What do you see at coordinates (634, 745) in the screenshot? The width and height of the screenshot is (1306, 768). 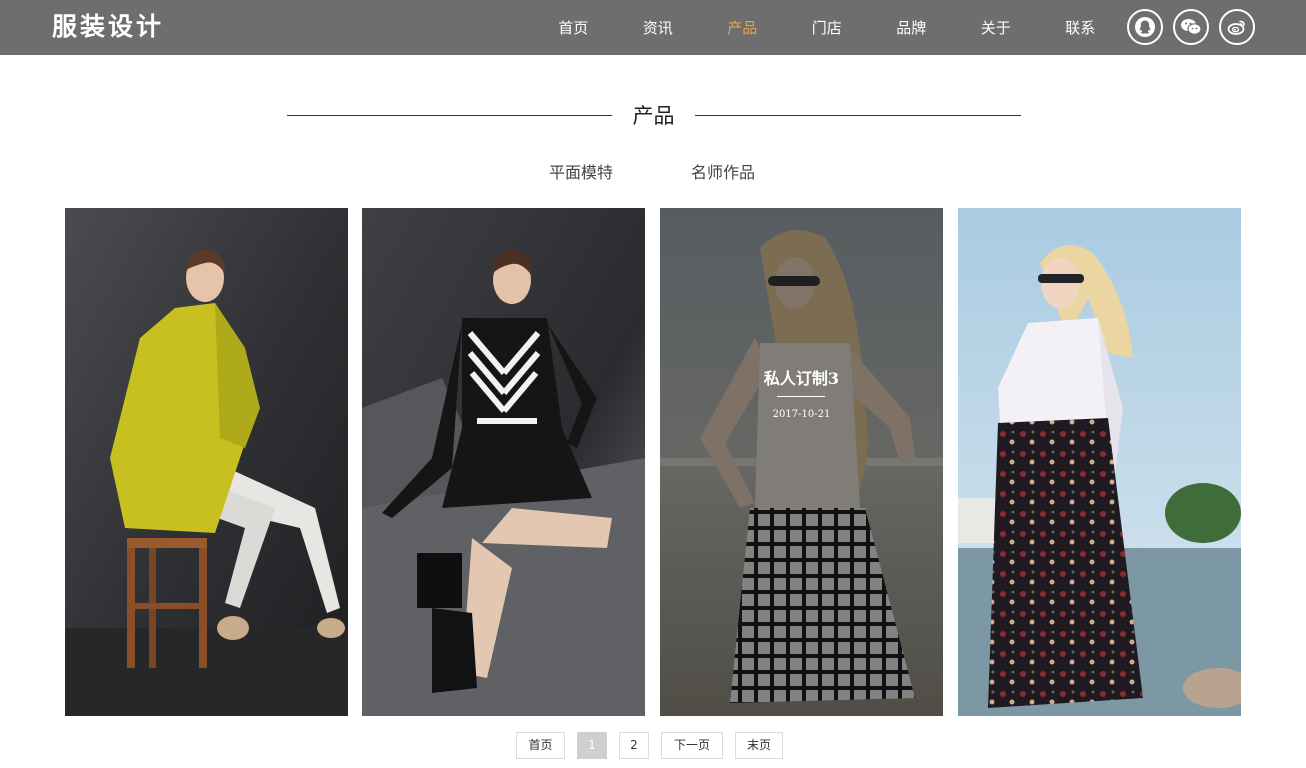 I see `pagination-page-2: 2` at bounding box center [634, 745].